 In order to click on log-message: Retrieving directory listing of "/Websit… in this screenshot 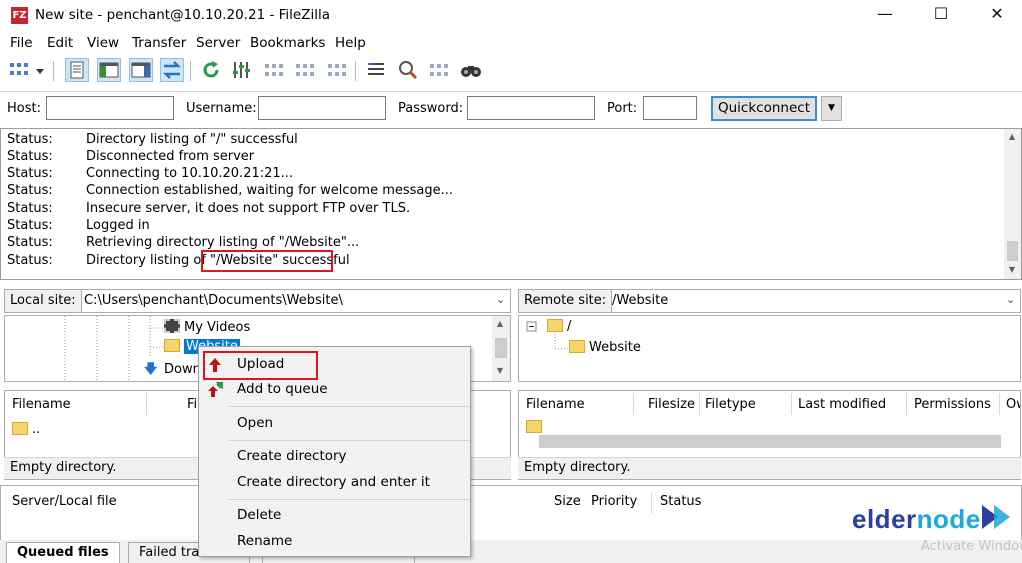, I will do `click(223, 242)`.